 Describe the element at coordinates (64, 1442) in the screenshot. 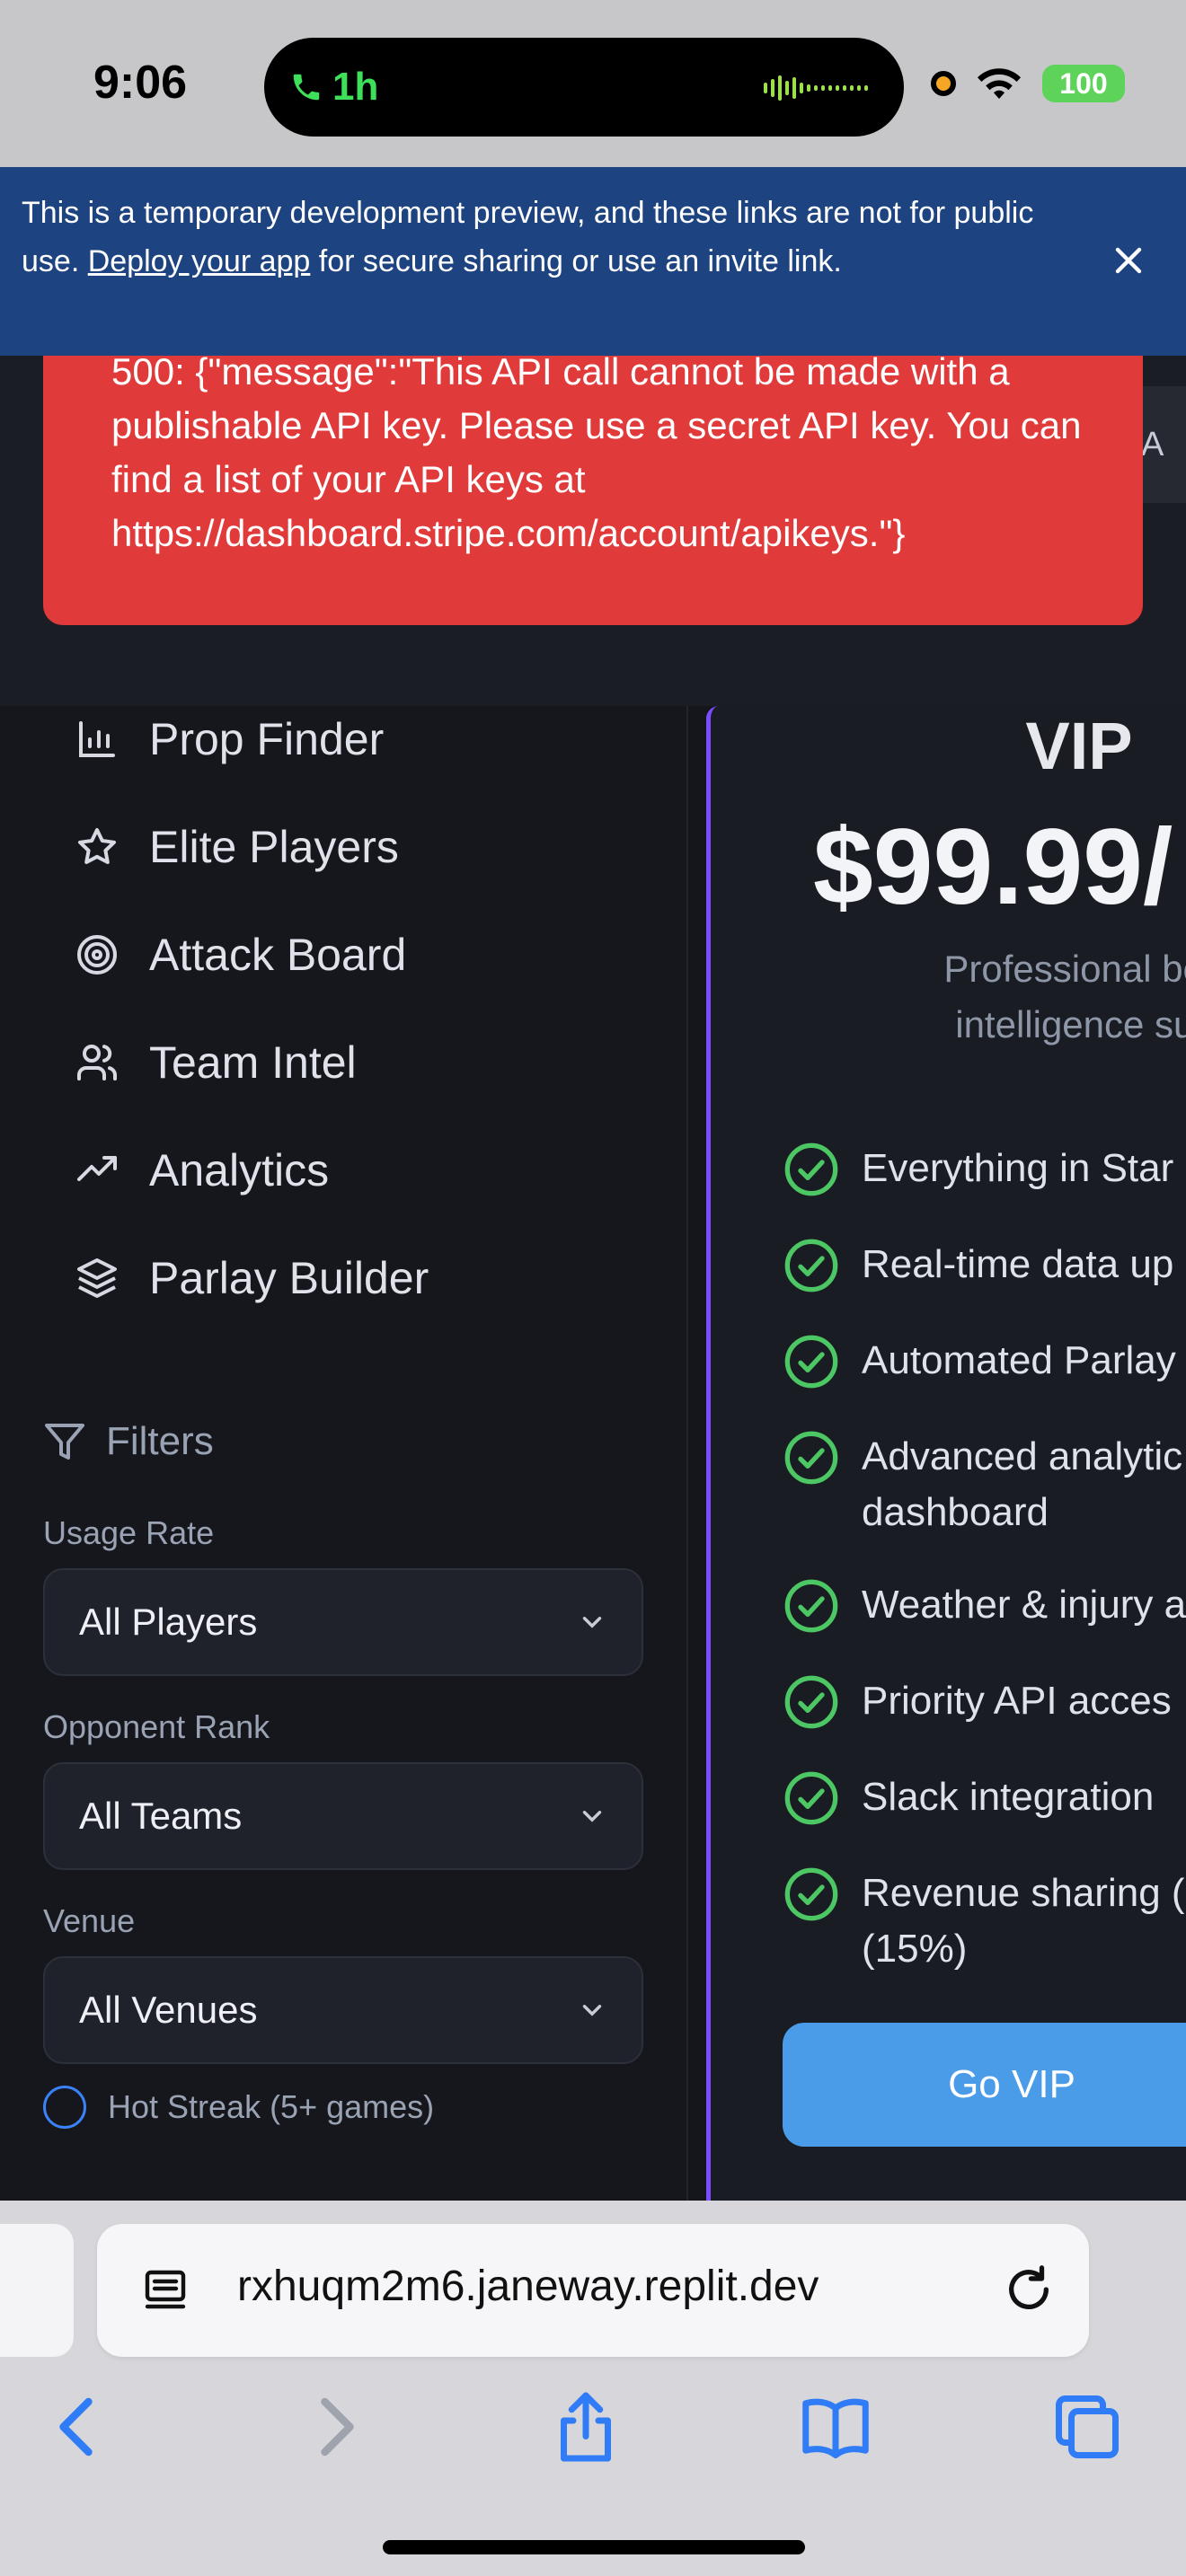

I see `filter-icon` at that location.